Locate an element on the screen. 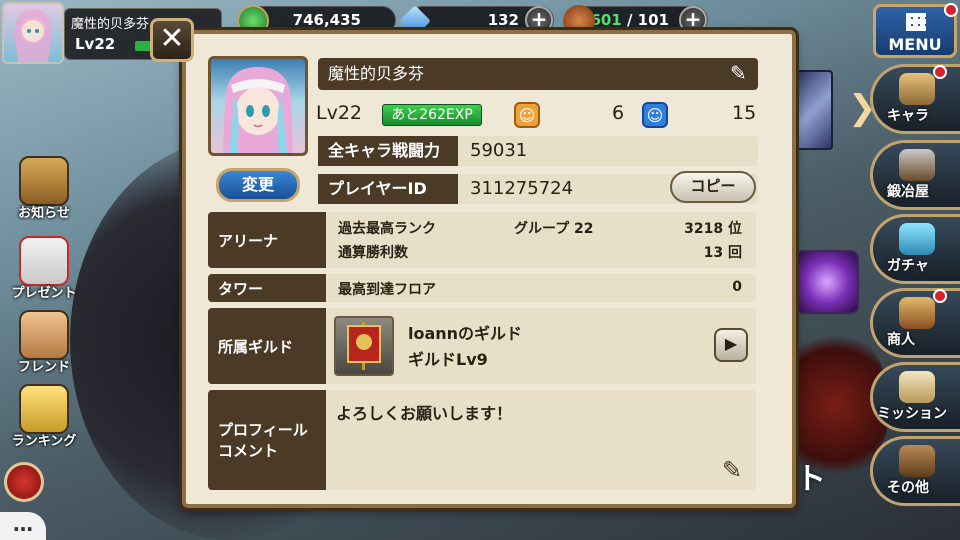  background-weapon-card is located at coordinates (814, 110).